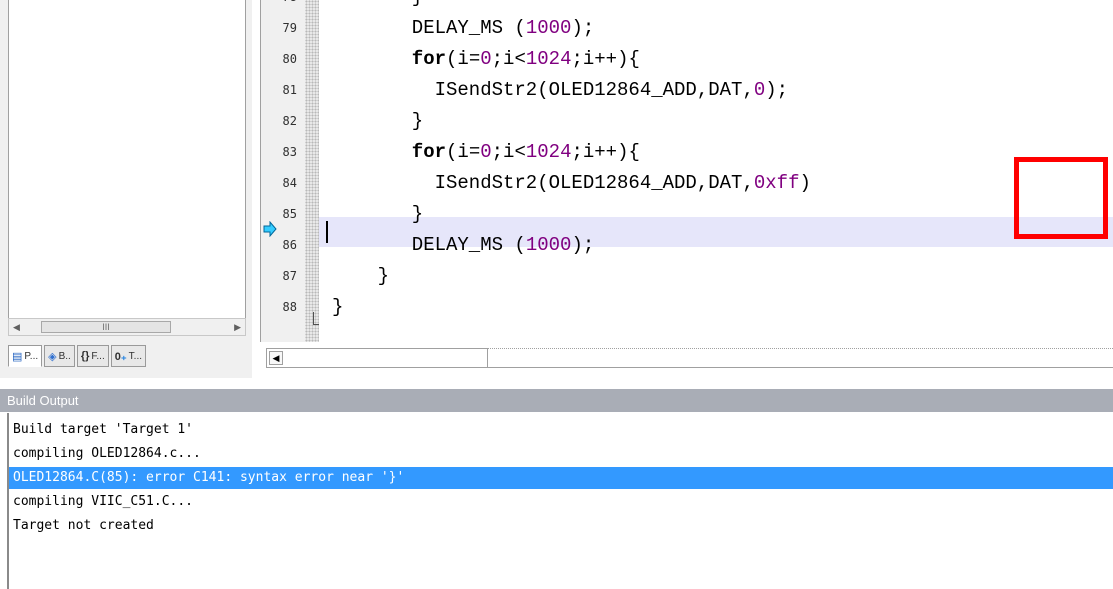  What do you see at coordinates (237, 327) in the screenshot?
I see `scroll-right-arrow-icon: ▶` at bounding box center [237, 327].